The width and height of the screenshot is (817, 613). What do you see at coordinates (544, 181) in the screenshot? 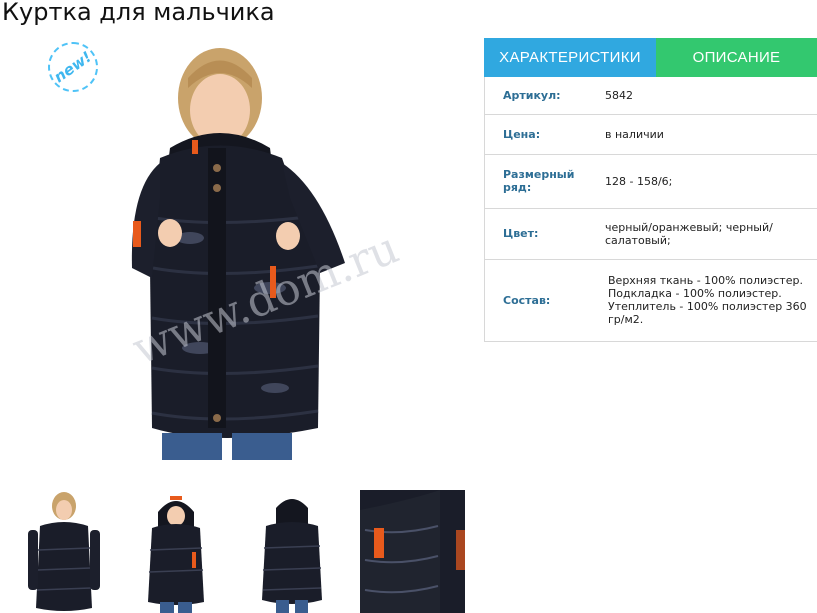
I see `spec-key-sizes: Размерный ряд:` at bounding box center [544, 181].